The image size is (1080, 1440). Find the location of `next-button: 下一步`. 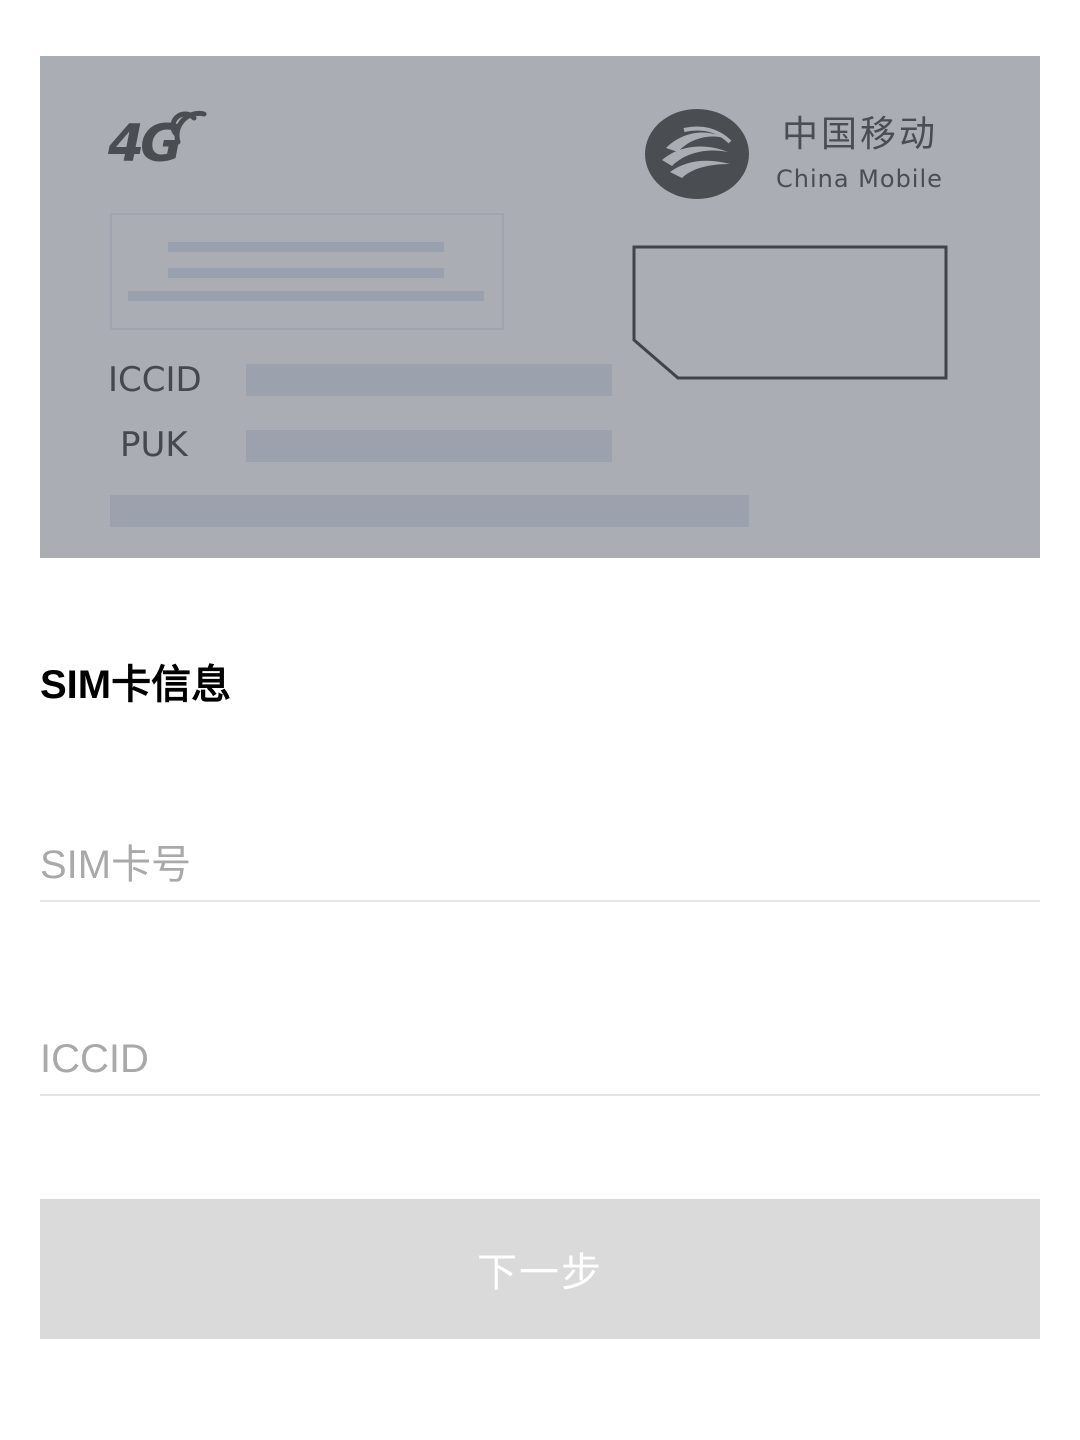

next-button: 下一步 is located at coordinates (540, 1269).